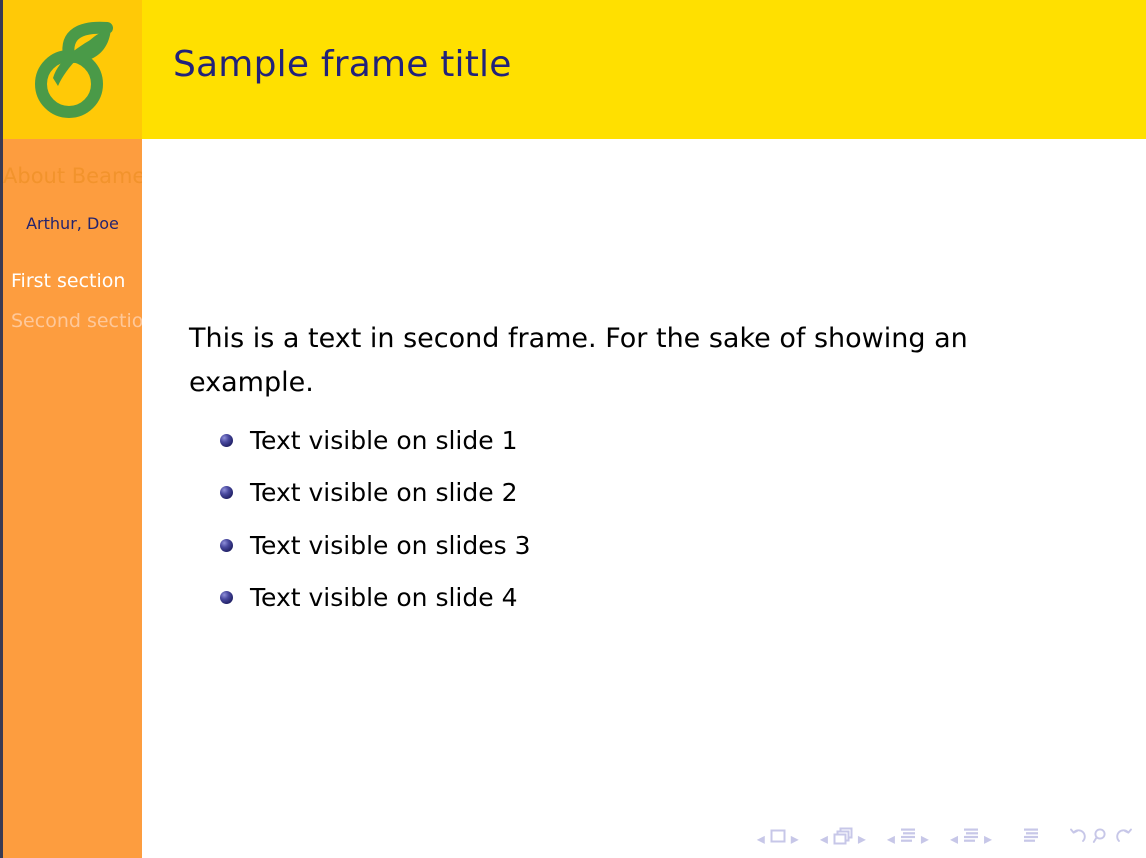 The height and width of the screenshot is (858, 1146). Describe the element at coordinates (72, 281) in the screenshot. I see `sidebar-item-first-section: First section` at that location.